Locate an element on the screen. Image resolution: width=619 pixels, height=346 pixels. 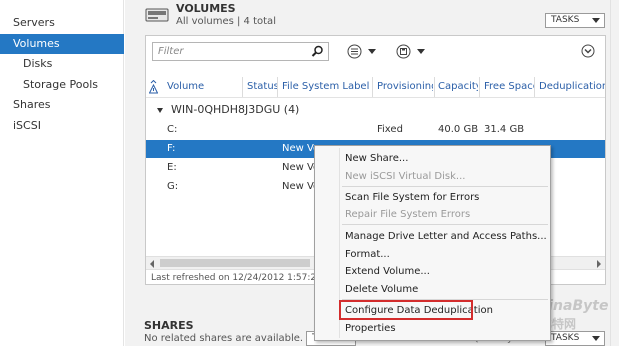
shares-subtitle: No related shares are available. is located at coordinates (224, 338).